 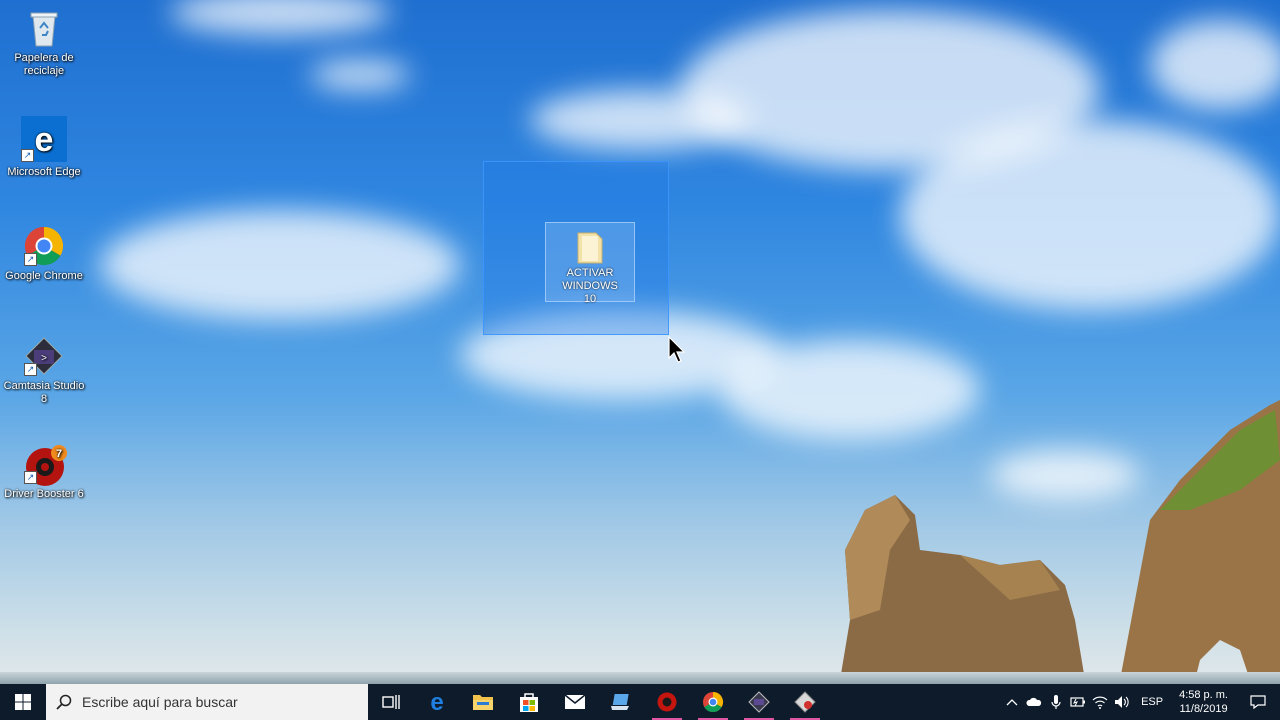 What do you see at coordinates (1258, 702) in the screenshot?
I see `action-center-notification-icon` at bounding box center [1258, 702].